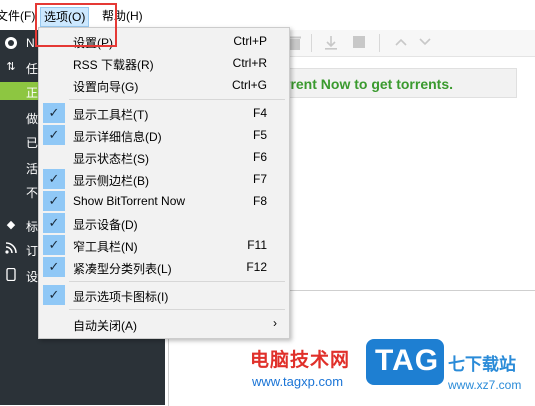 The width and height of the screenshot is (535, 406). What do you see at coordinates (11, 274) in the screenshot?
I see `device-icon` at bounding box center [11, 274].